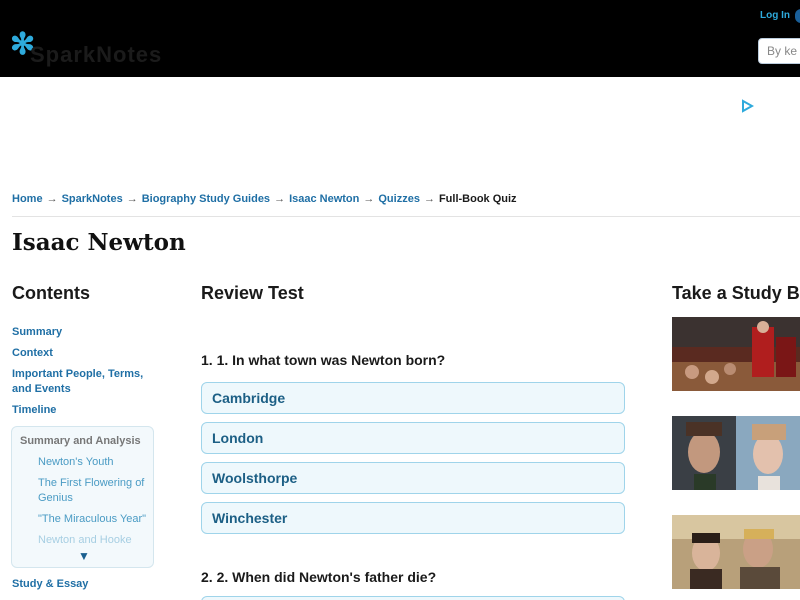 The height and width of the screenshot is (600, 800). What do you see at coordinates (413, 438) in the screenshot?
I see `answer-option: London` at bounding box center [413, 438].